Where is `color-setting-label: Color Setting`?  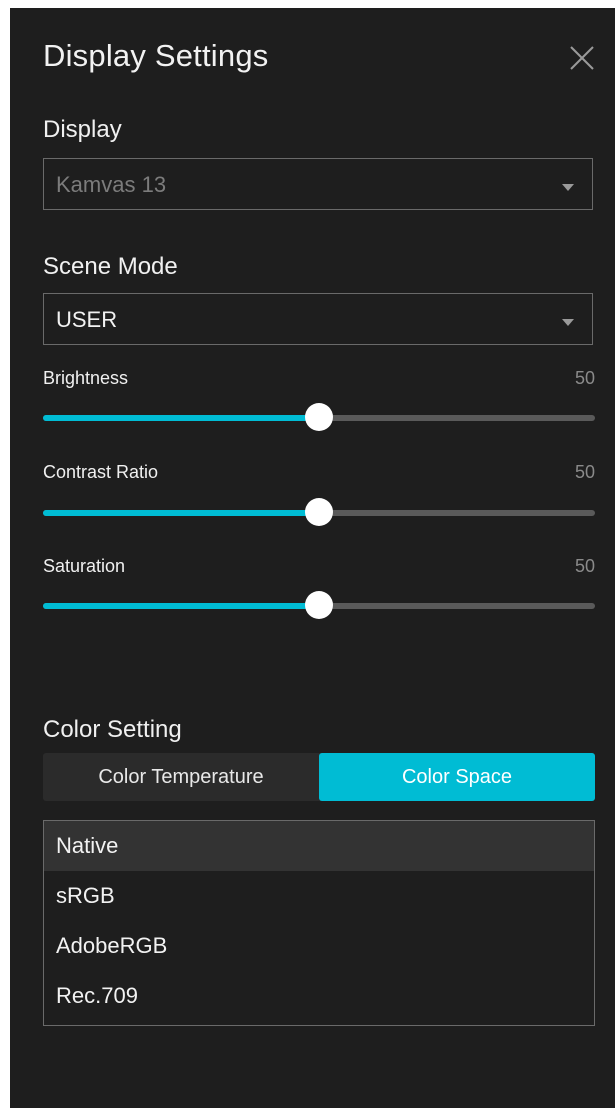
color-setting-label: Color Setting is located at coordinates (112, 729).